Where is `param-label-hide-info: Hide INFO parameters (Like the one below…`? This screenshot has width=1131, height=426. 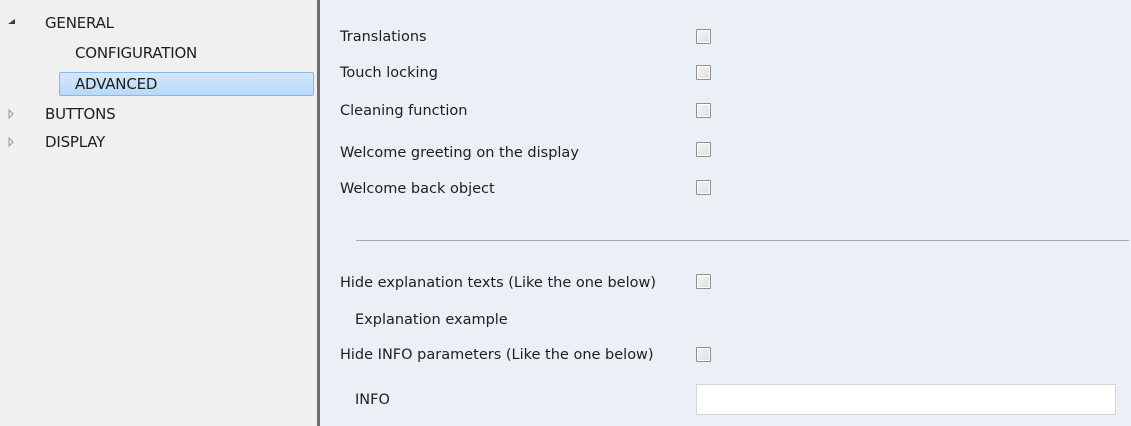
param-label-hide-info: Hide INFO parameters (Like the one below… is located at coordinates (497, 355).